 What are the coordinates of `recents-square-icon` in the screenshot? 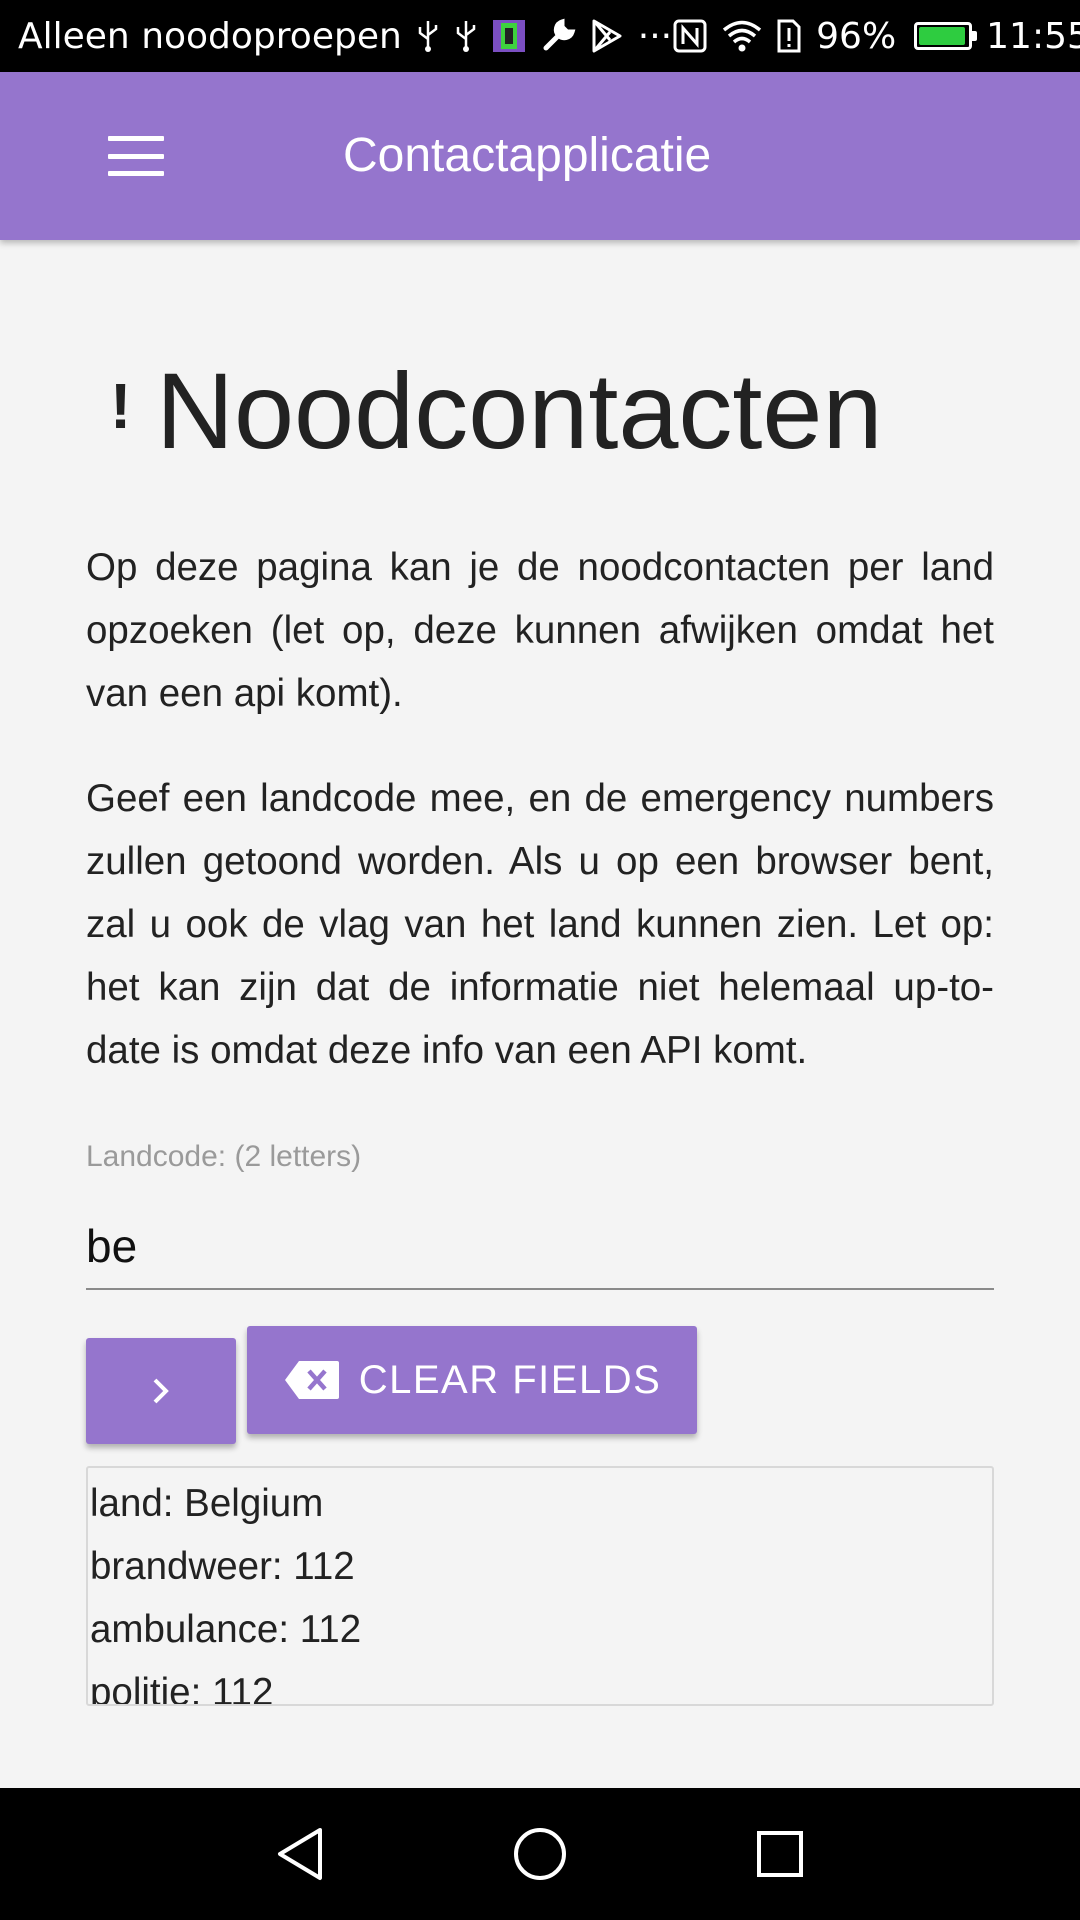 It's located at (780, 1854).